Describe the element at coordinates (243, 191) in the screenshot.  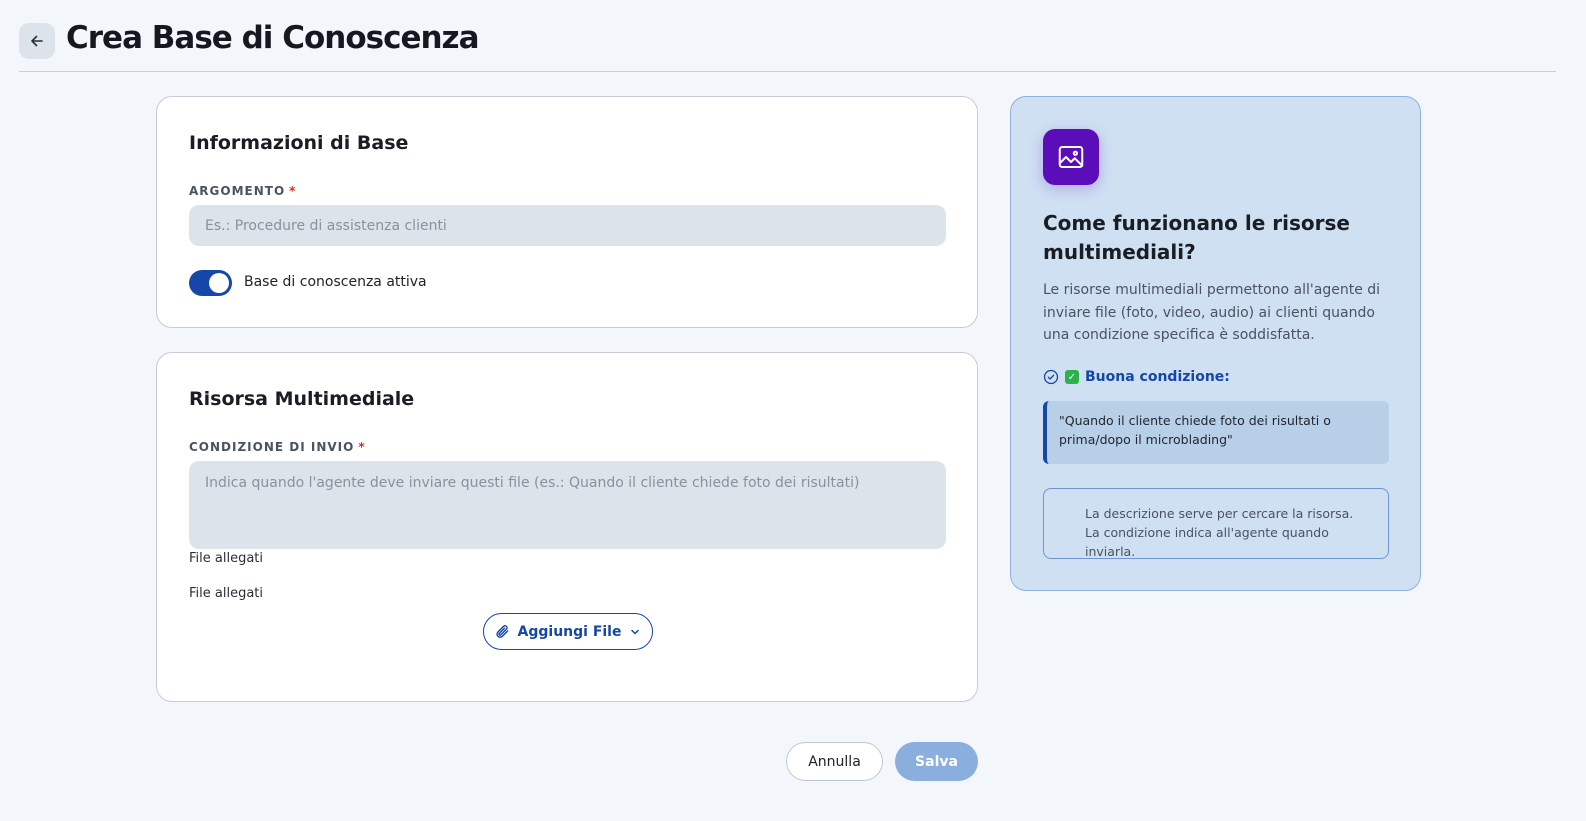
I see `topic-label: ARGOMENTO *` at that location.